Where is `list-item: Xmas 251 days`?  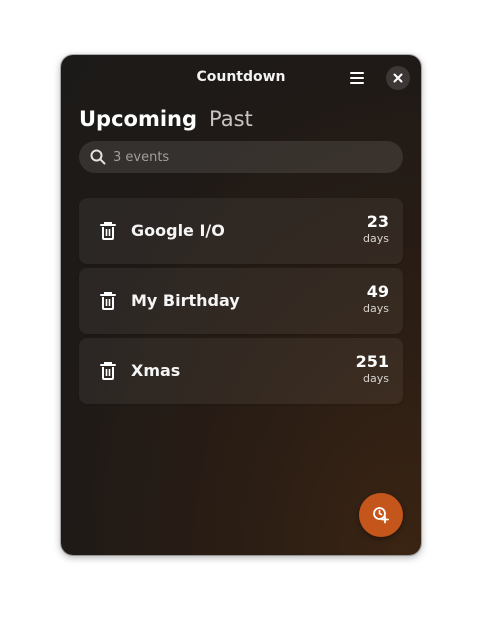
list-item: Xmas 251 days is located at coordinates (241, 371).